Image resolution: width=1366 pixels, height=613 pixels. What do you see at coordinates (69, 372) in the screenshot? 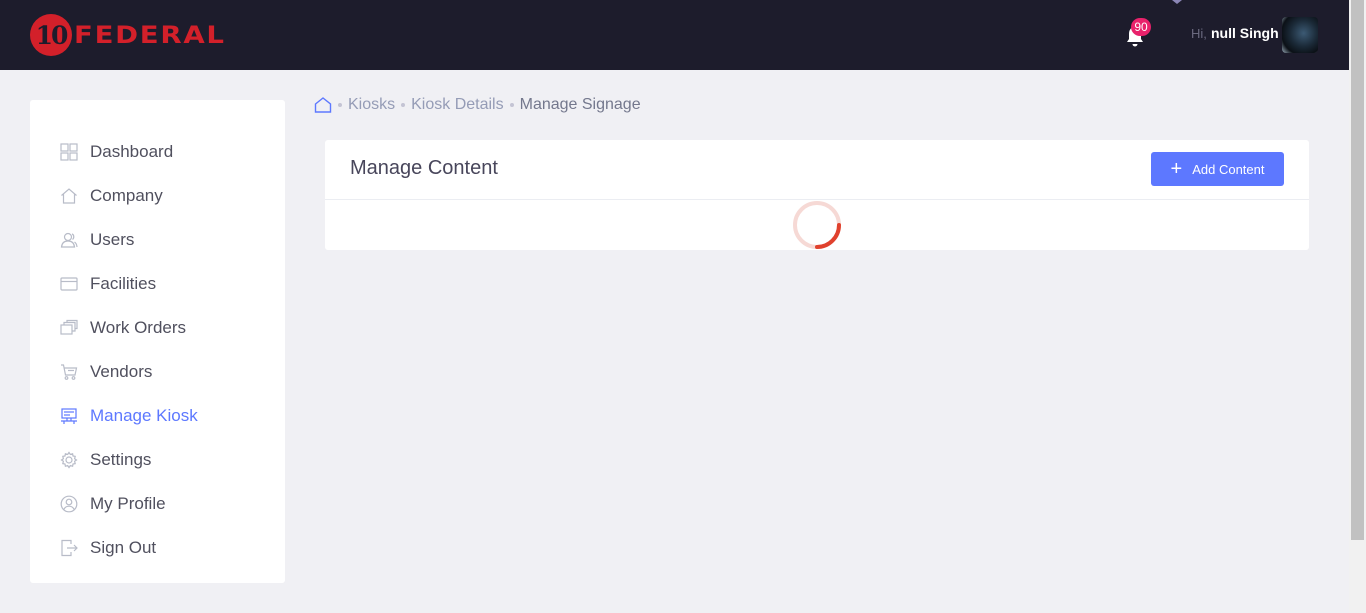
I see `cart-icon` at bounding box center [69, 372].